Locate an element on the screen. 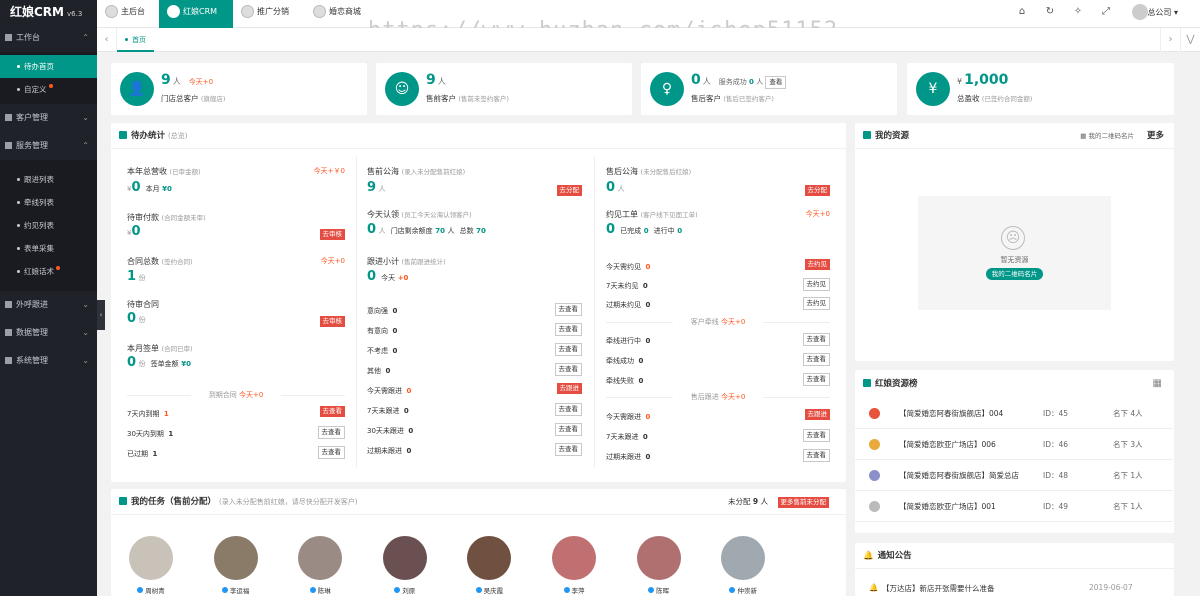  refresh-icon: ↻ is located at coordinates (1050, 12).